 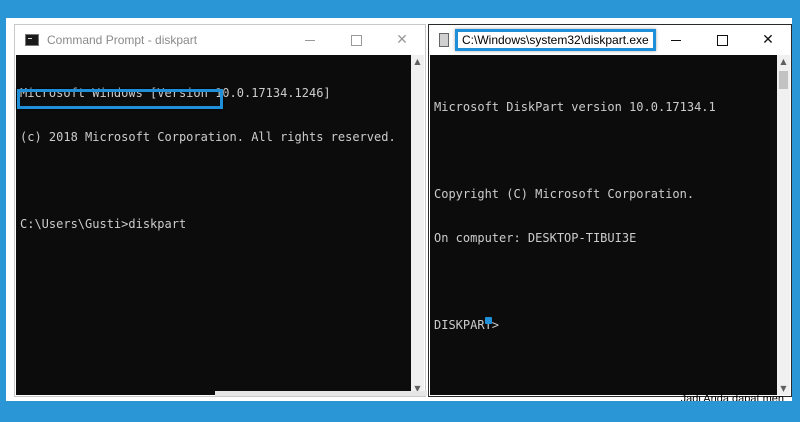 What do you see at coordinates (732, 397) in the screenshot?
I see `article-text-fragment: Jadi Anda dapat men` at bounding box center [732, 397].